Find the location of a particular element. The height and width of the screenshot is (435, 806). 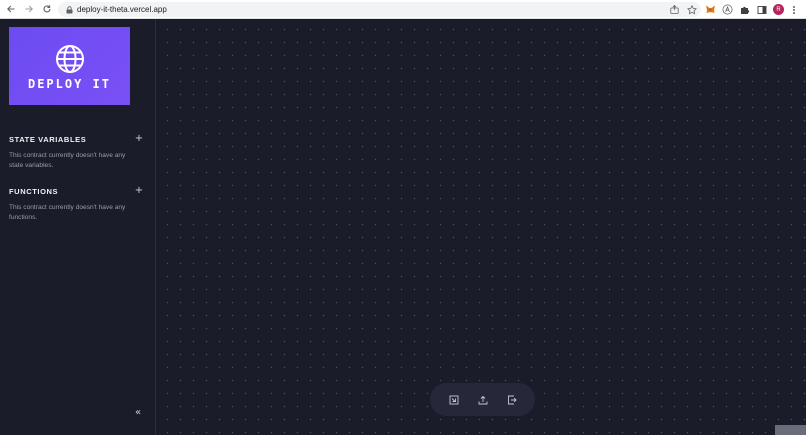

side-panel-icon is located at coordinates (761, 9).